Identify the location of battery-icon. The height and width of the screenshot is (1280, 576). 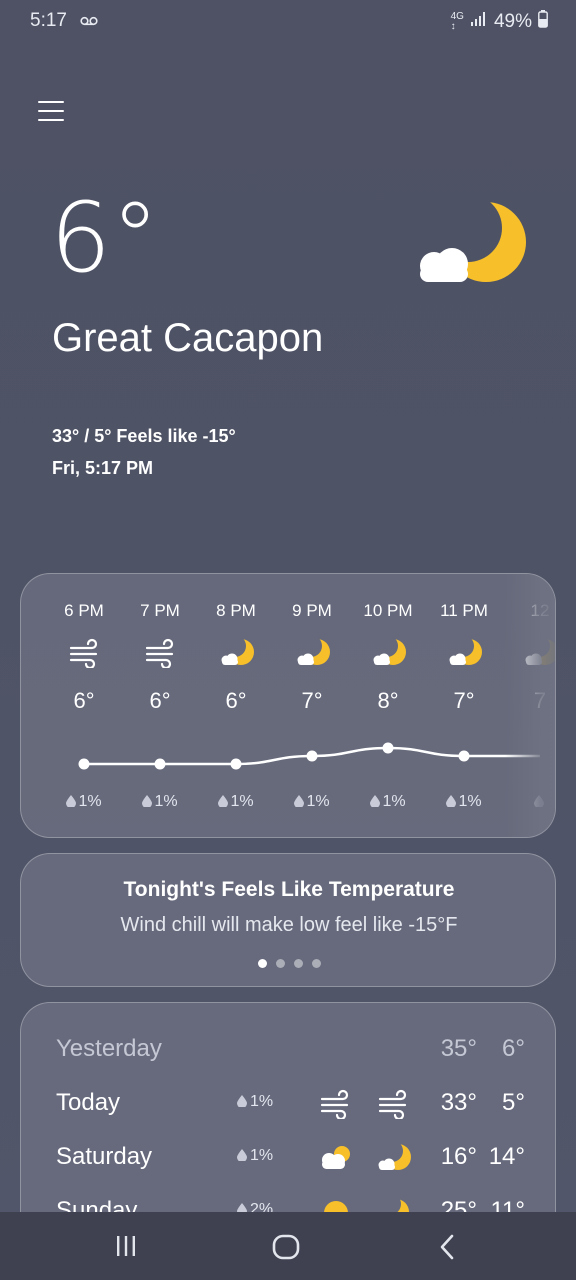
(543, 22).